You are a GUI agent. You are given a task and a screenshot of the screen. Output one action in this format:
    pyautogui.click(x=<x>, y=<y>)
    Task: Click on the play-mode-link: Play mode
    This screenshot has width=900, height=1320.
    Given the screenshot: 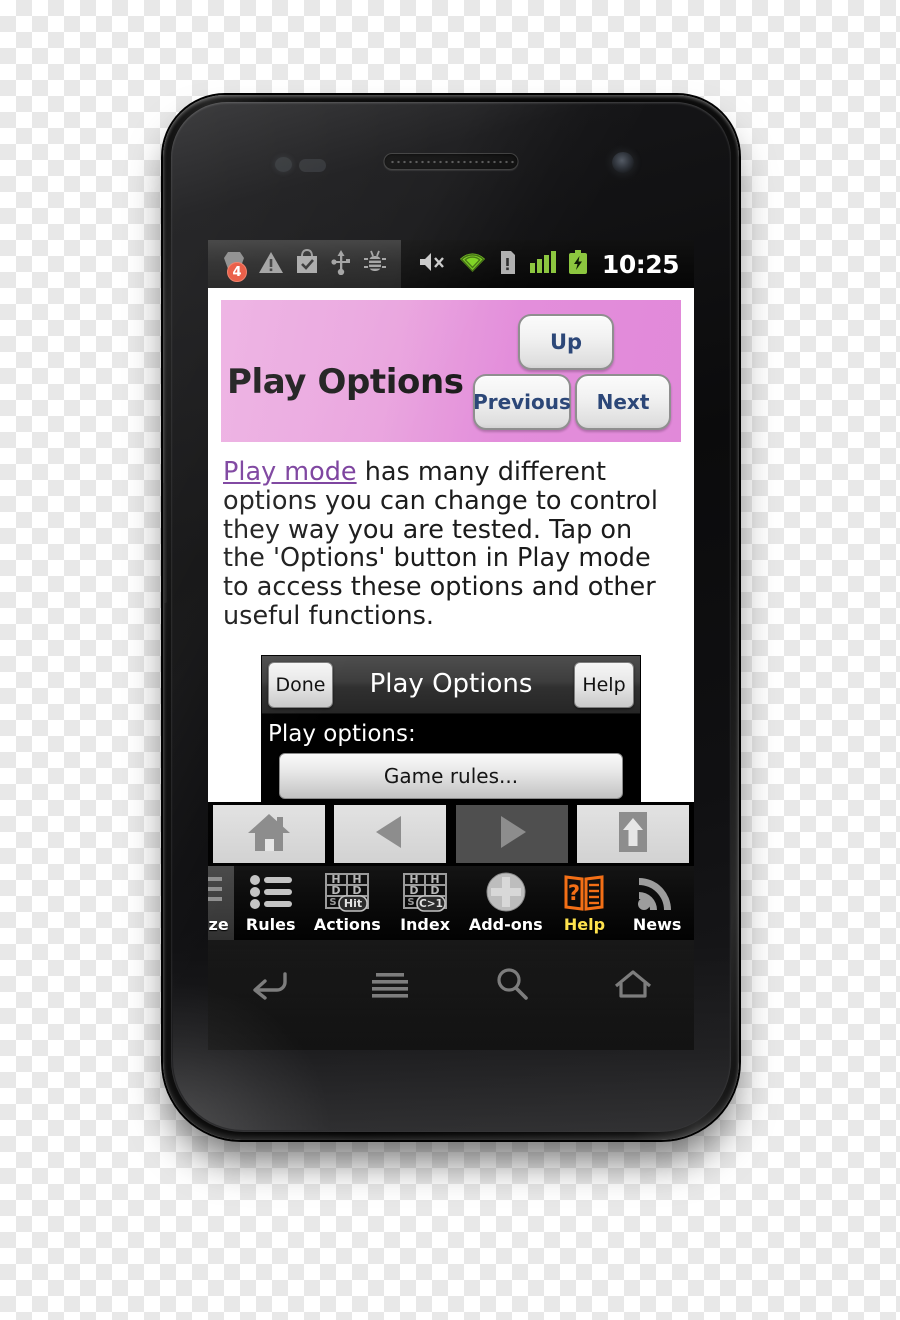 What is the action you would take?
    pyautogui.click(x=290, y=472)
    